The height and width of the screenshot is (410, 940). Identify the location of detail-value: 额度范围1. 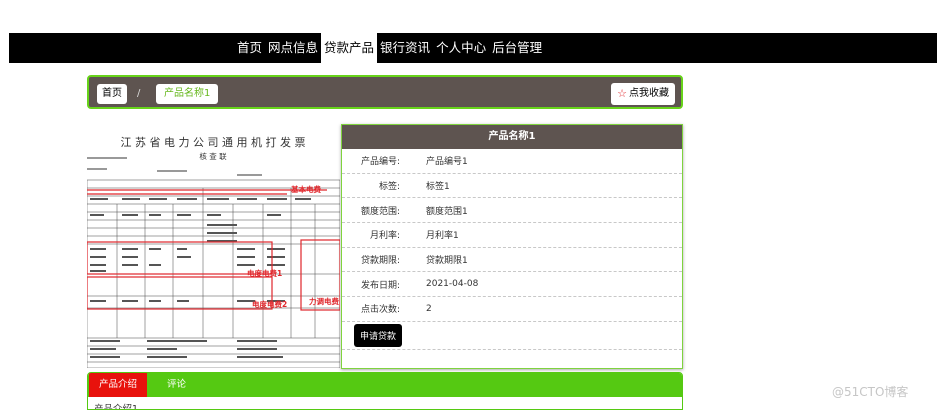
(447, 211).